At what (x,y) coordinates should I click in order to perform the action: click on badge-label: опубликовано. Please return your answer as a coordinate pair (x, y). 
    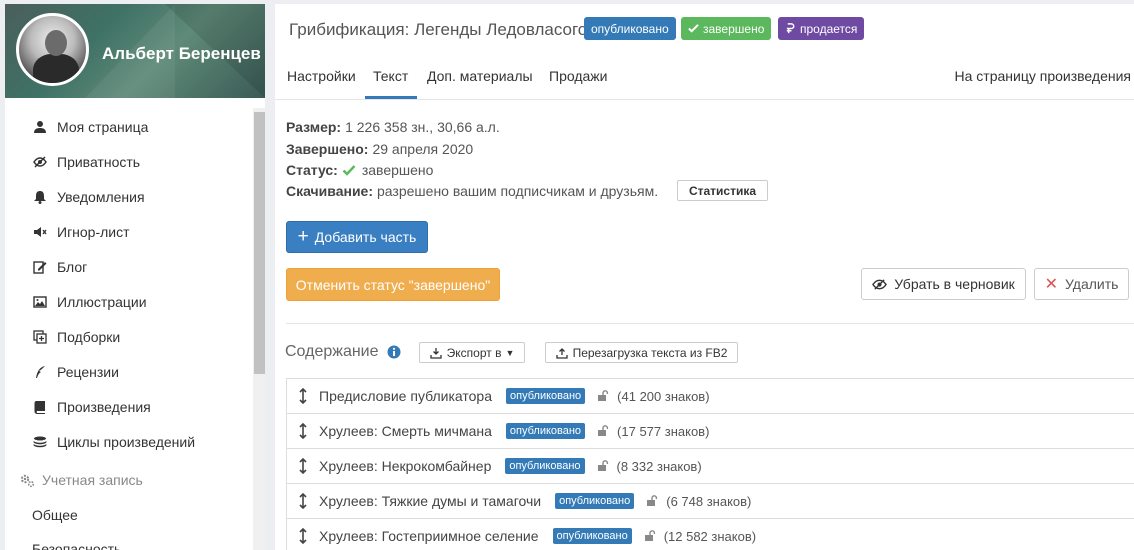
    Looking at the image, I should click on (630, 28).